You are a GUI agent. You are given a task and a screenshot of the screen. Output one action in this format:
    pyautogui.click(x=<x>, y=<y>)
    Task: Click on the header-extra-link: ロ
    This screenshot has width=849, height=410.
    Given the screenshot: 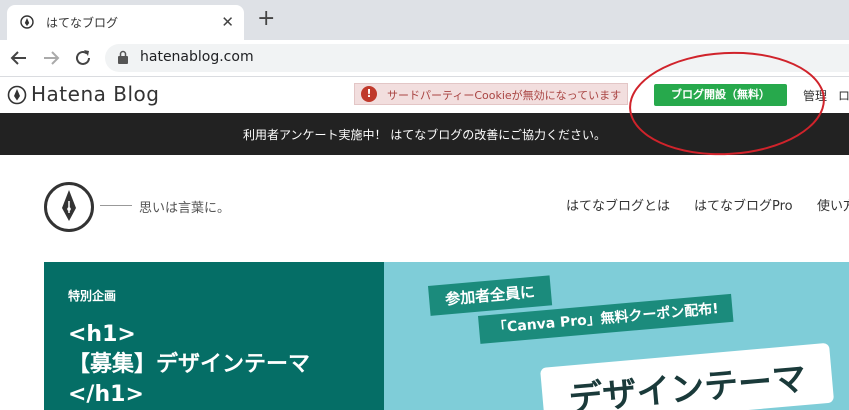 What is the action you would take?
    pyautogui.click(x=843, y=95)
    